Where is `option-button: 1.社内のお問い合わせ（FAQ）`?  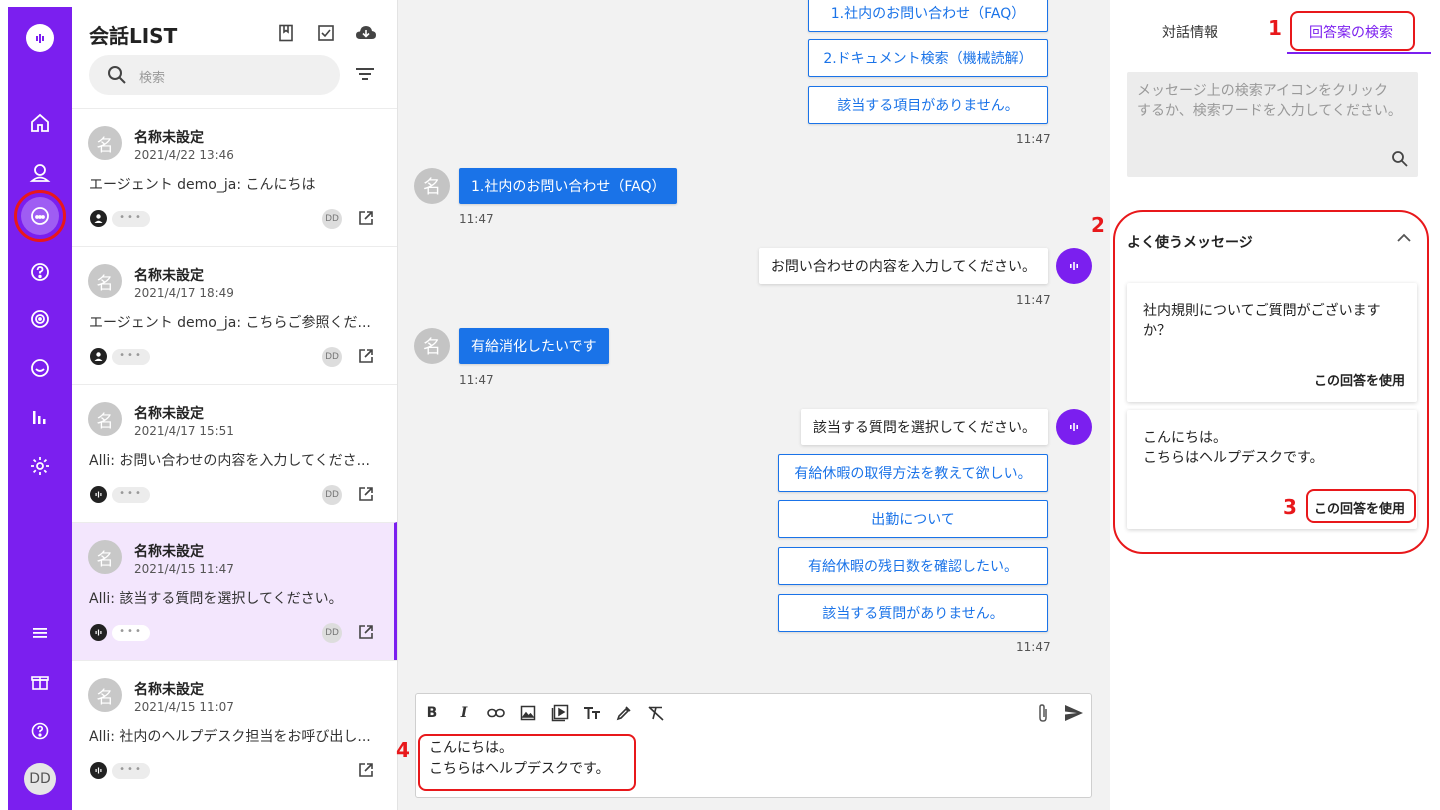
option-button: 1.社内のお問い合わせ（FAQ） is located at coordinates (928, 16).